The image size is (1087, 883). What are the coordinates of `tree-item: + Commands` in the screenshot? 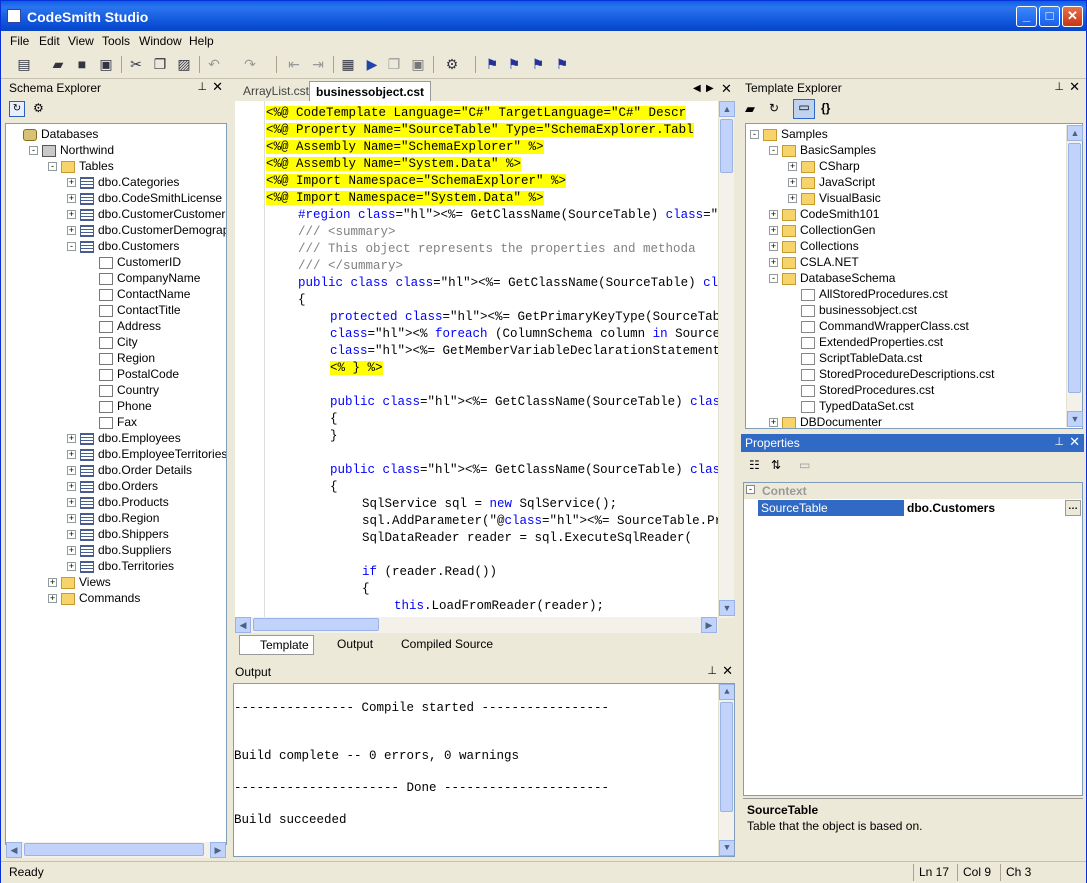 It's located at (94, 598).